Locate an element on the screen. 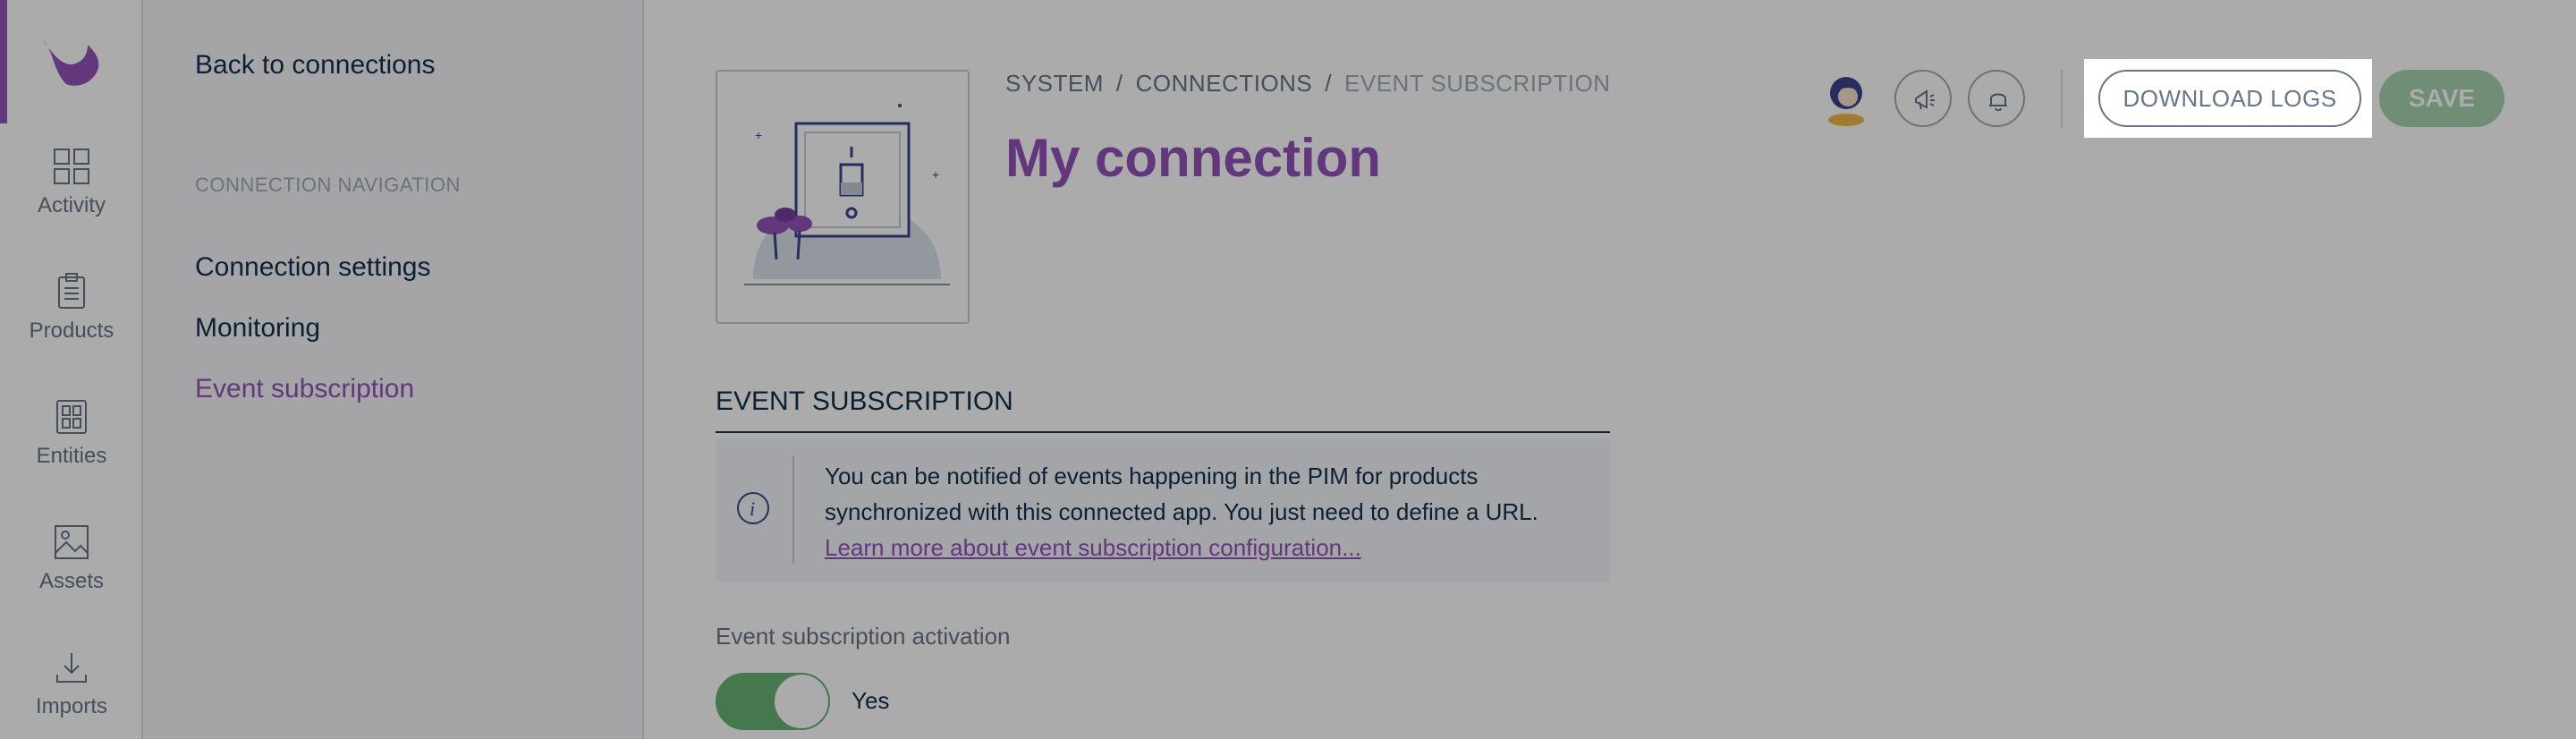  breadcrumb: SYSTEM / CONNECTIONS / EVENT SUBSCRIPTION is located at coordinates (1308, 83).